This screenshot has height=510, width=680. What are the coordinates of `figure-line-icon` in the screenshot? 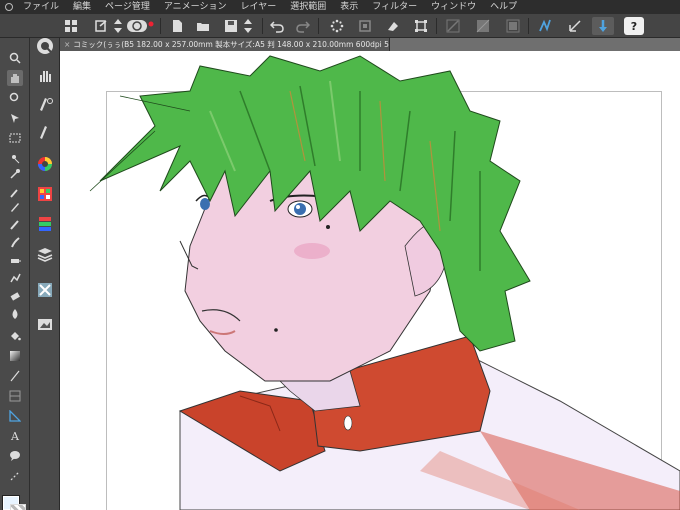 It's located at (15, 376).